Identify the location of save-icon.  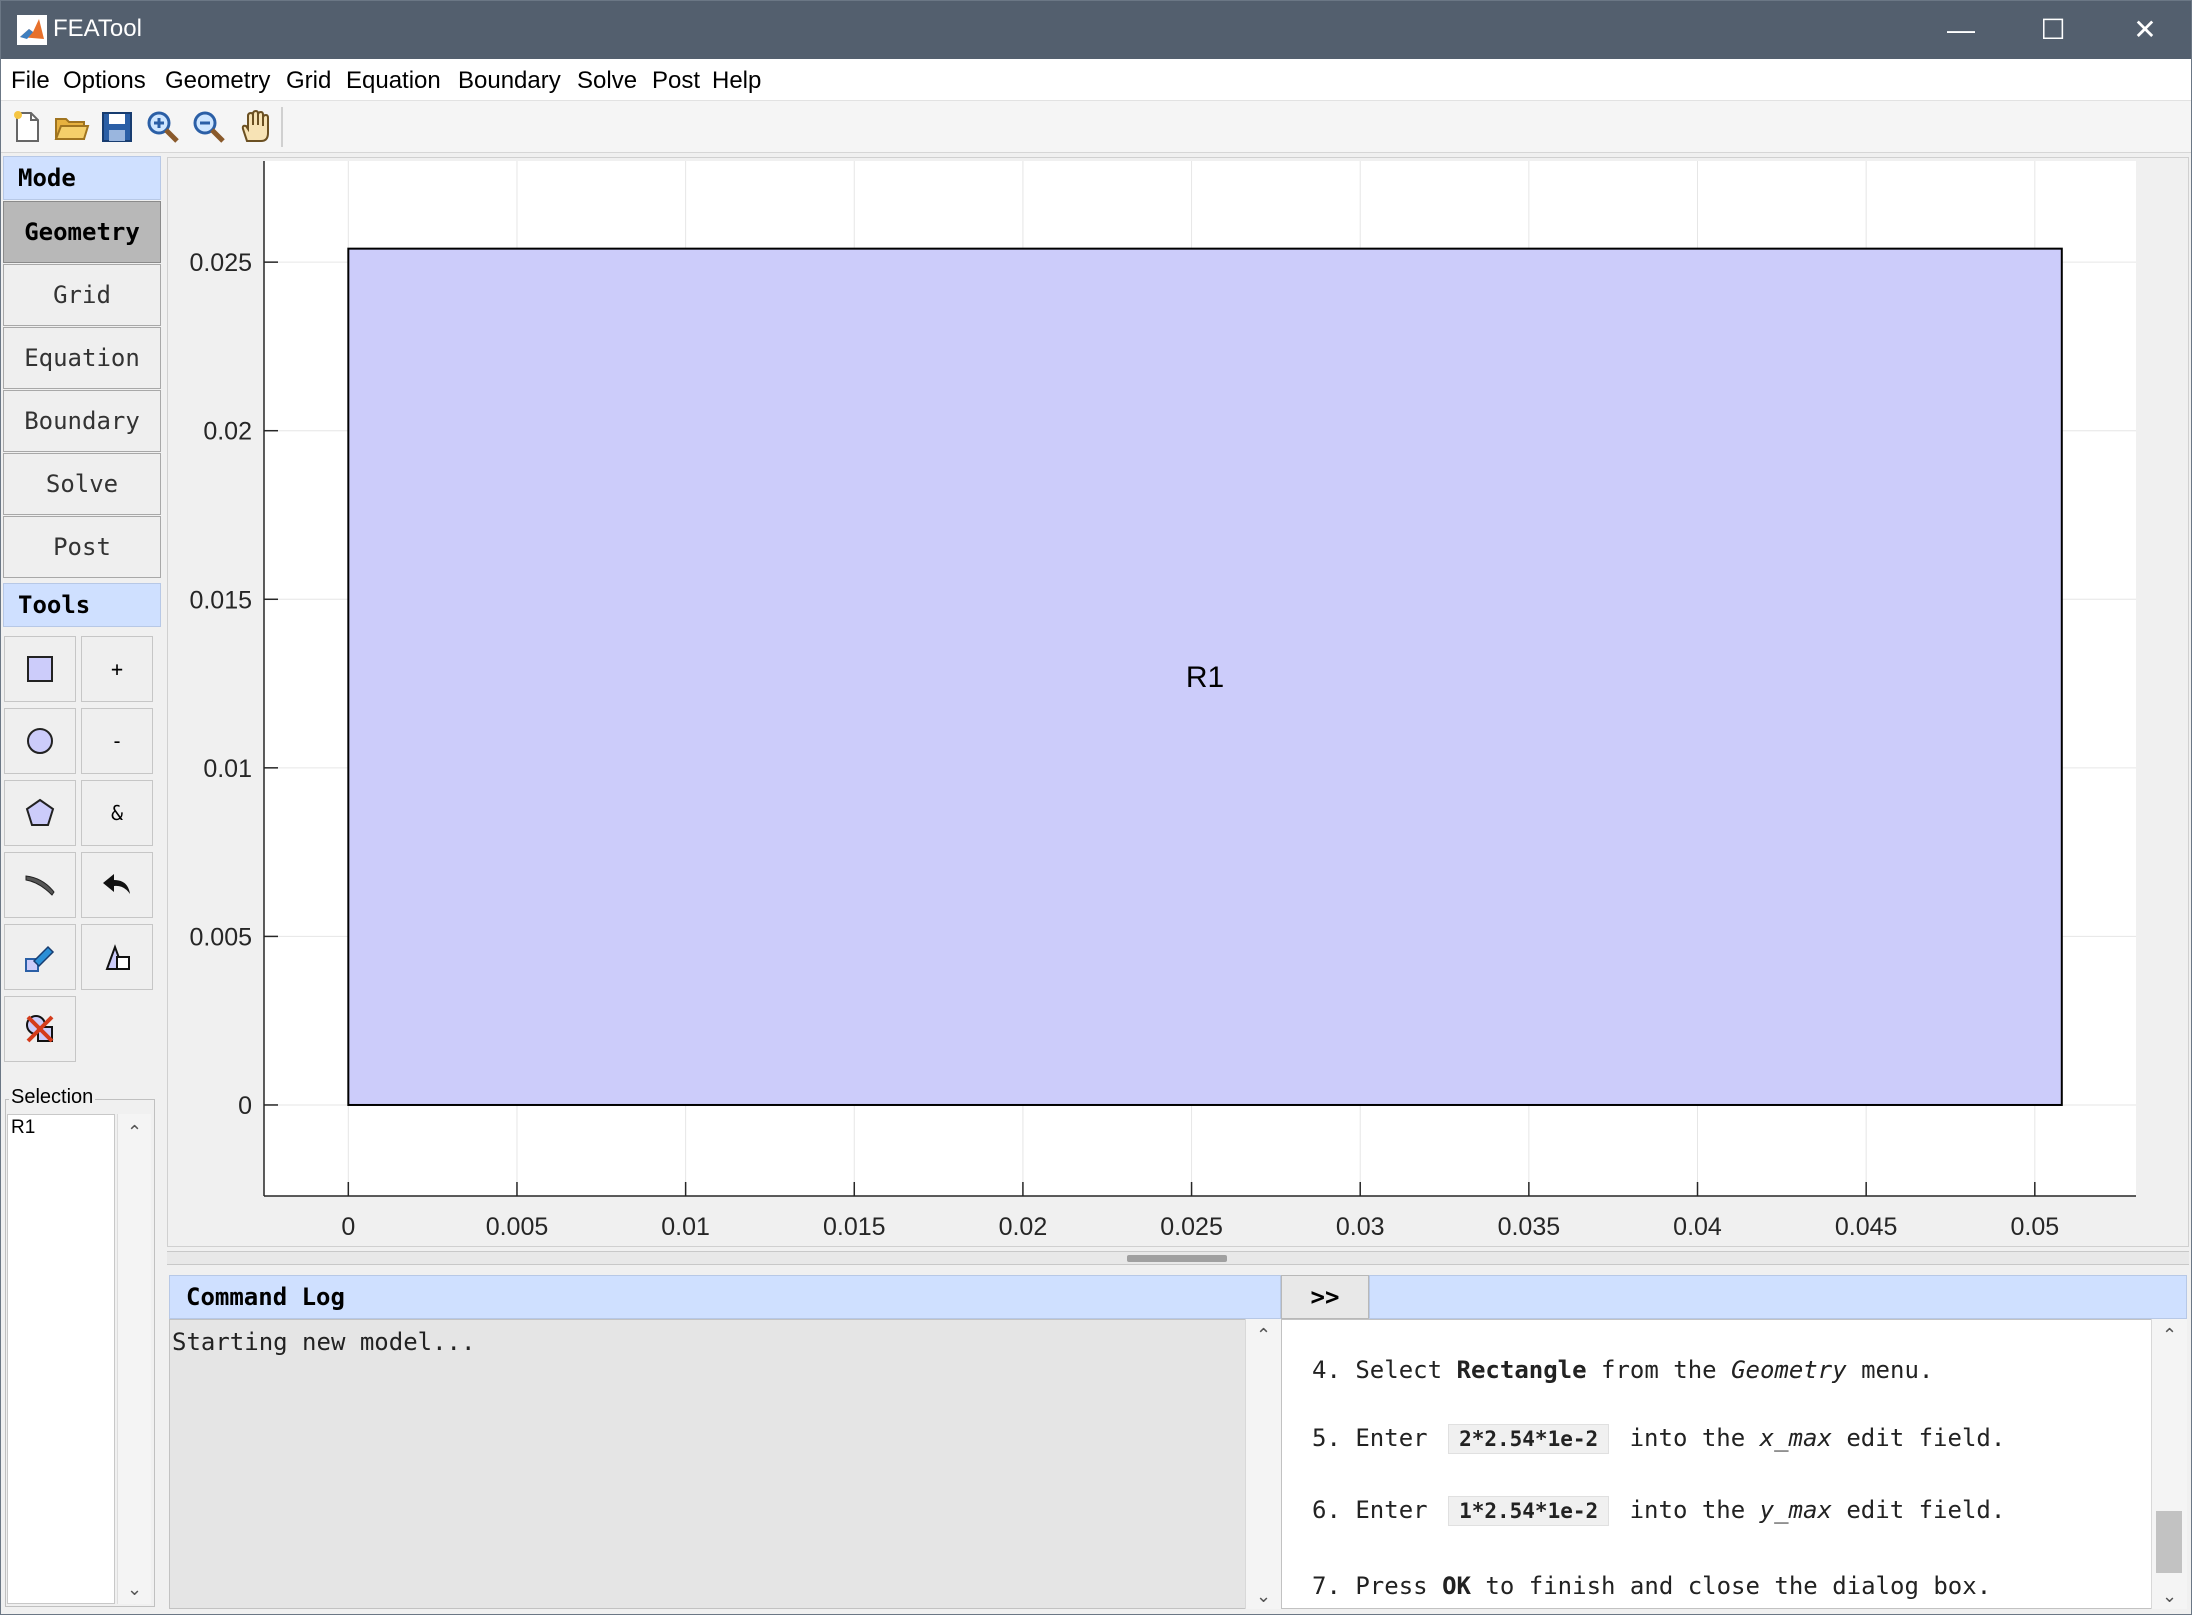
(117, 127).